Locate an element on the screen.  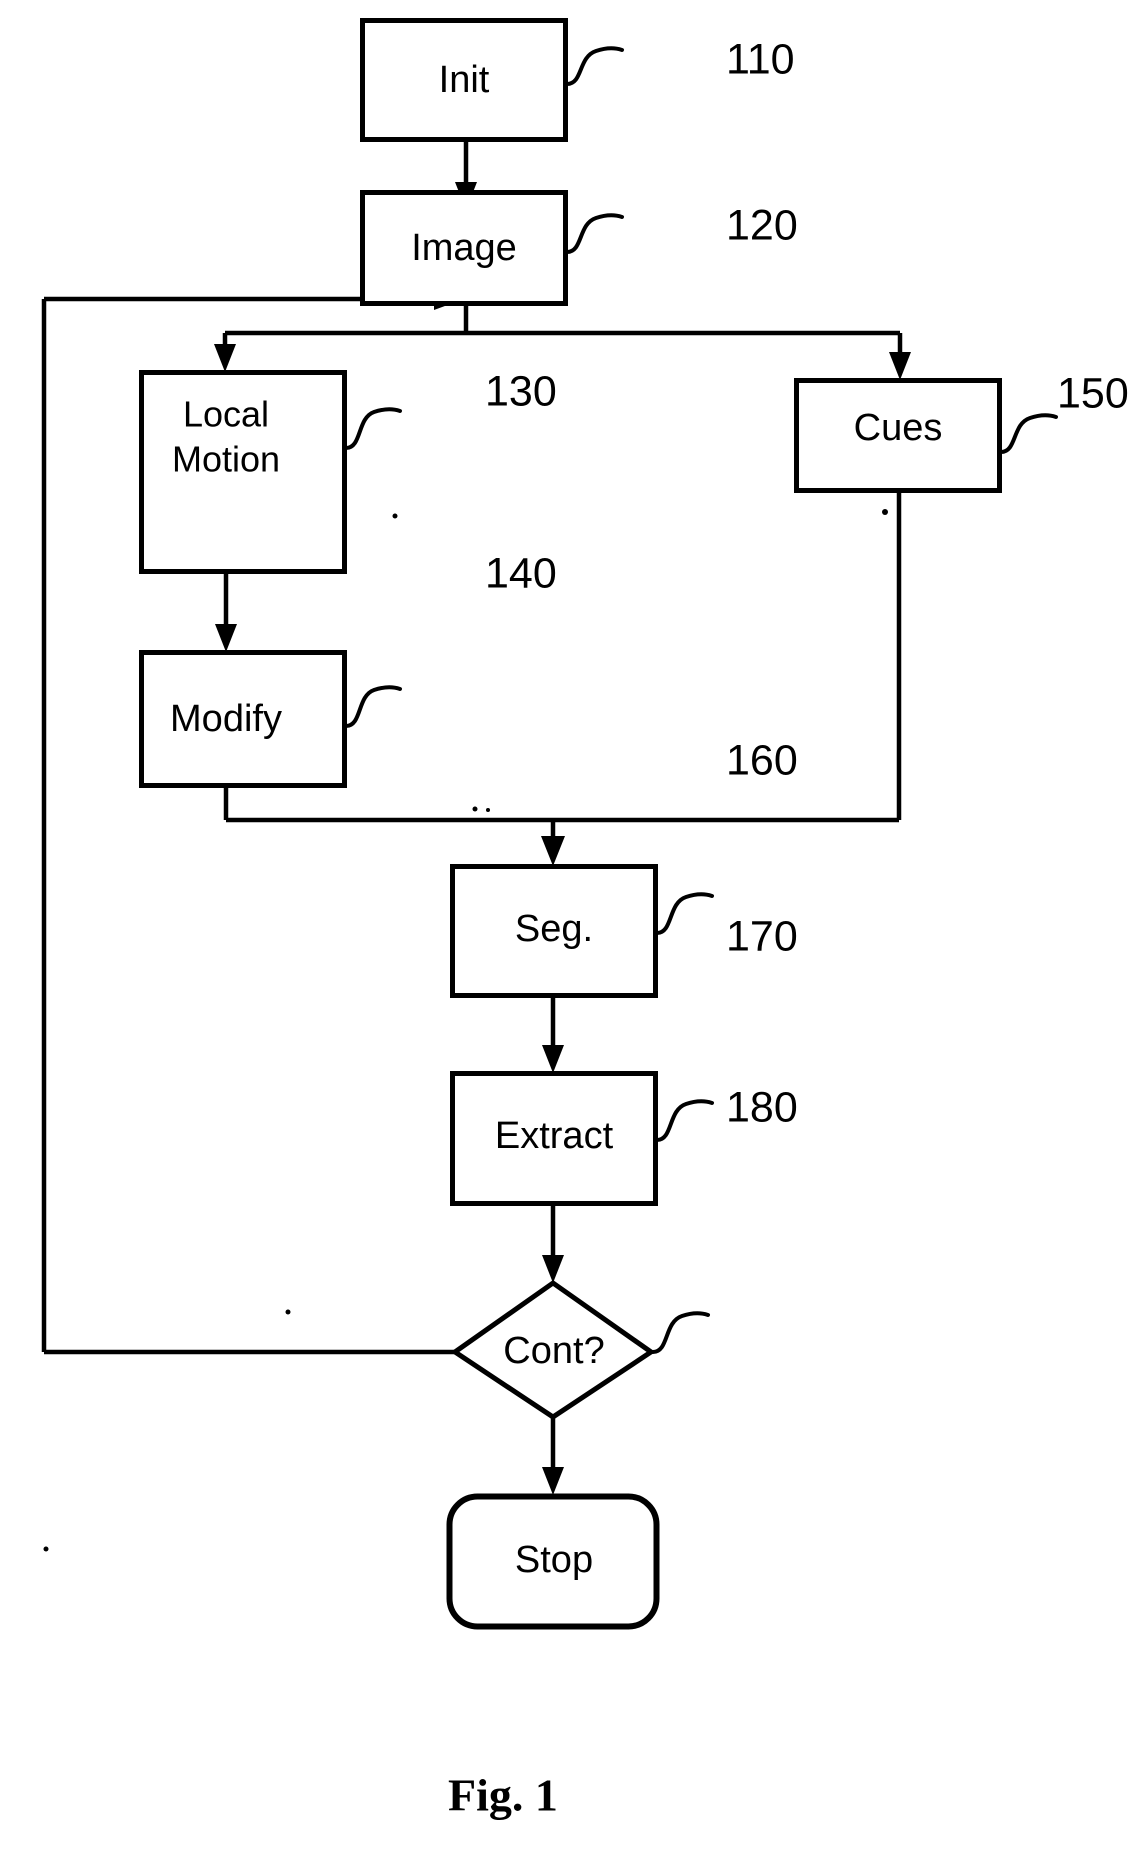
edge-modify-to-seg is located at coordinates (388, 804).